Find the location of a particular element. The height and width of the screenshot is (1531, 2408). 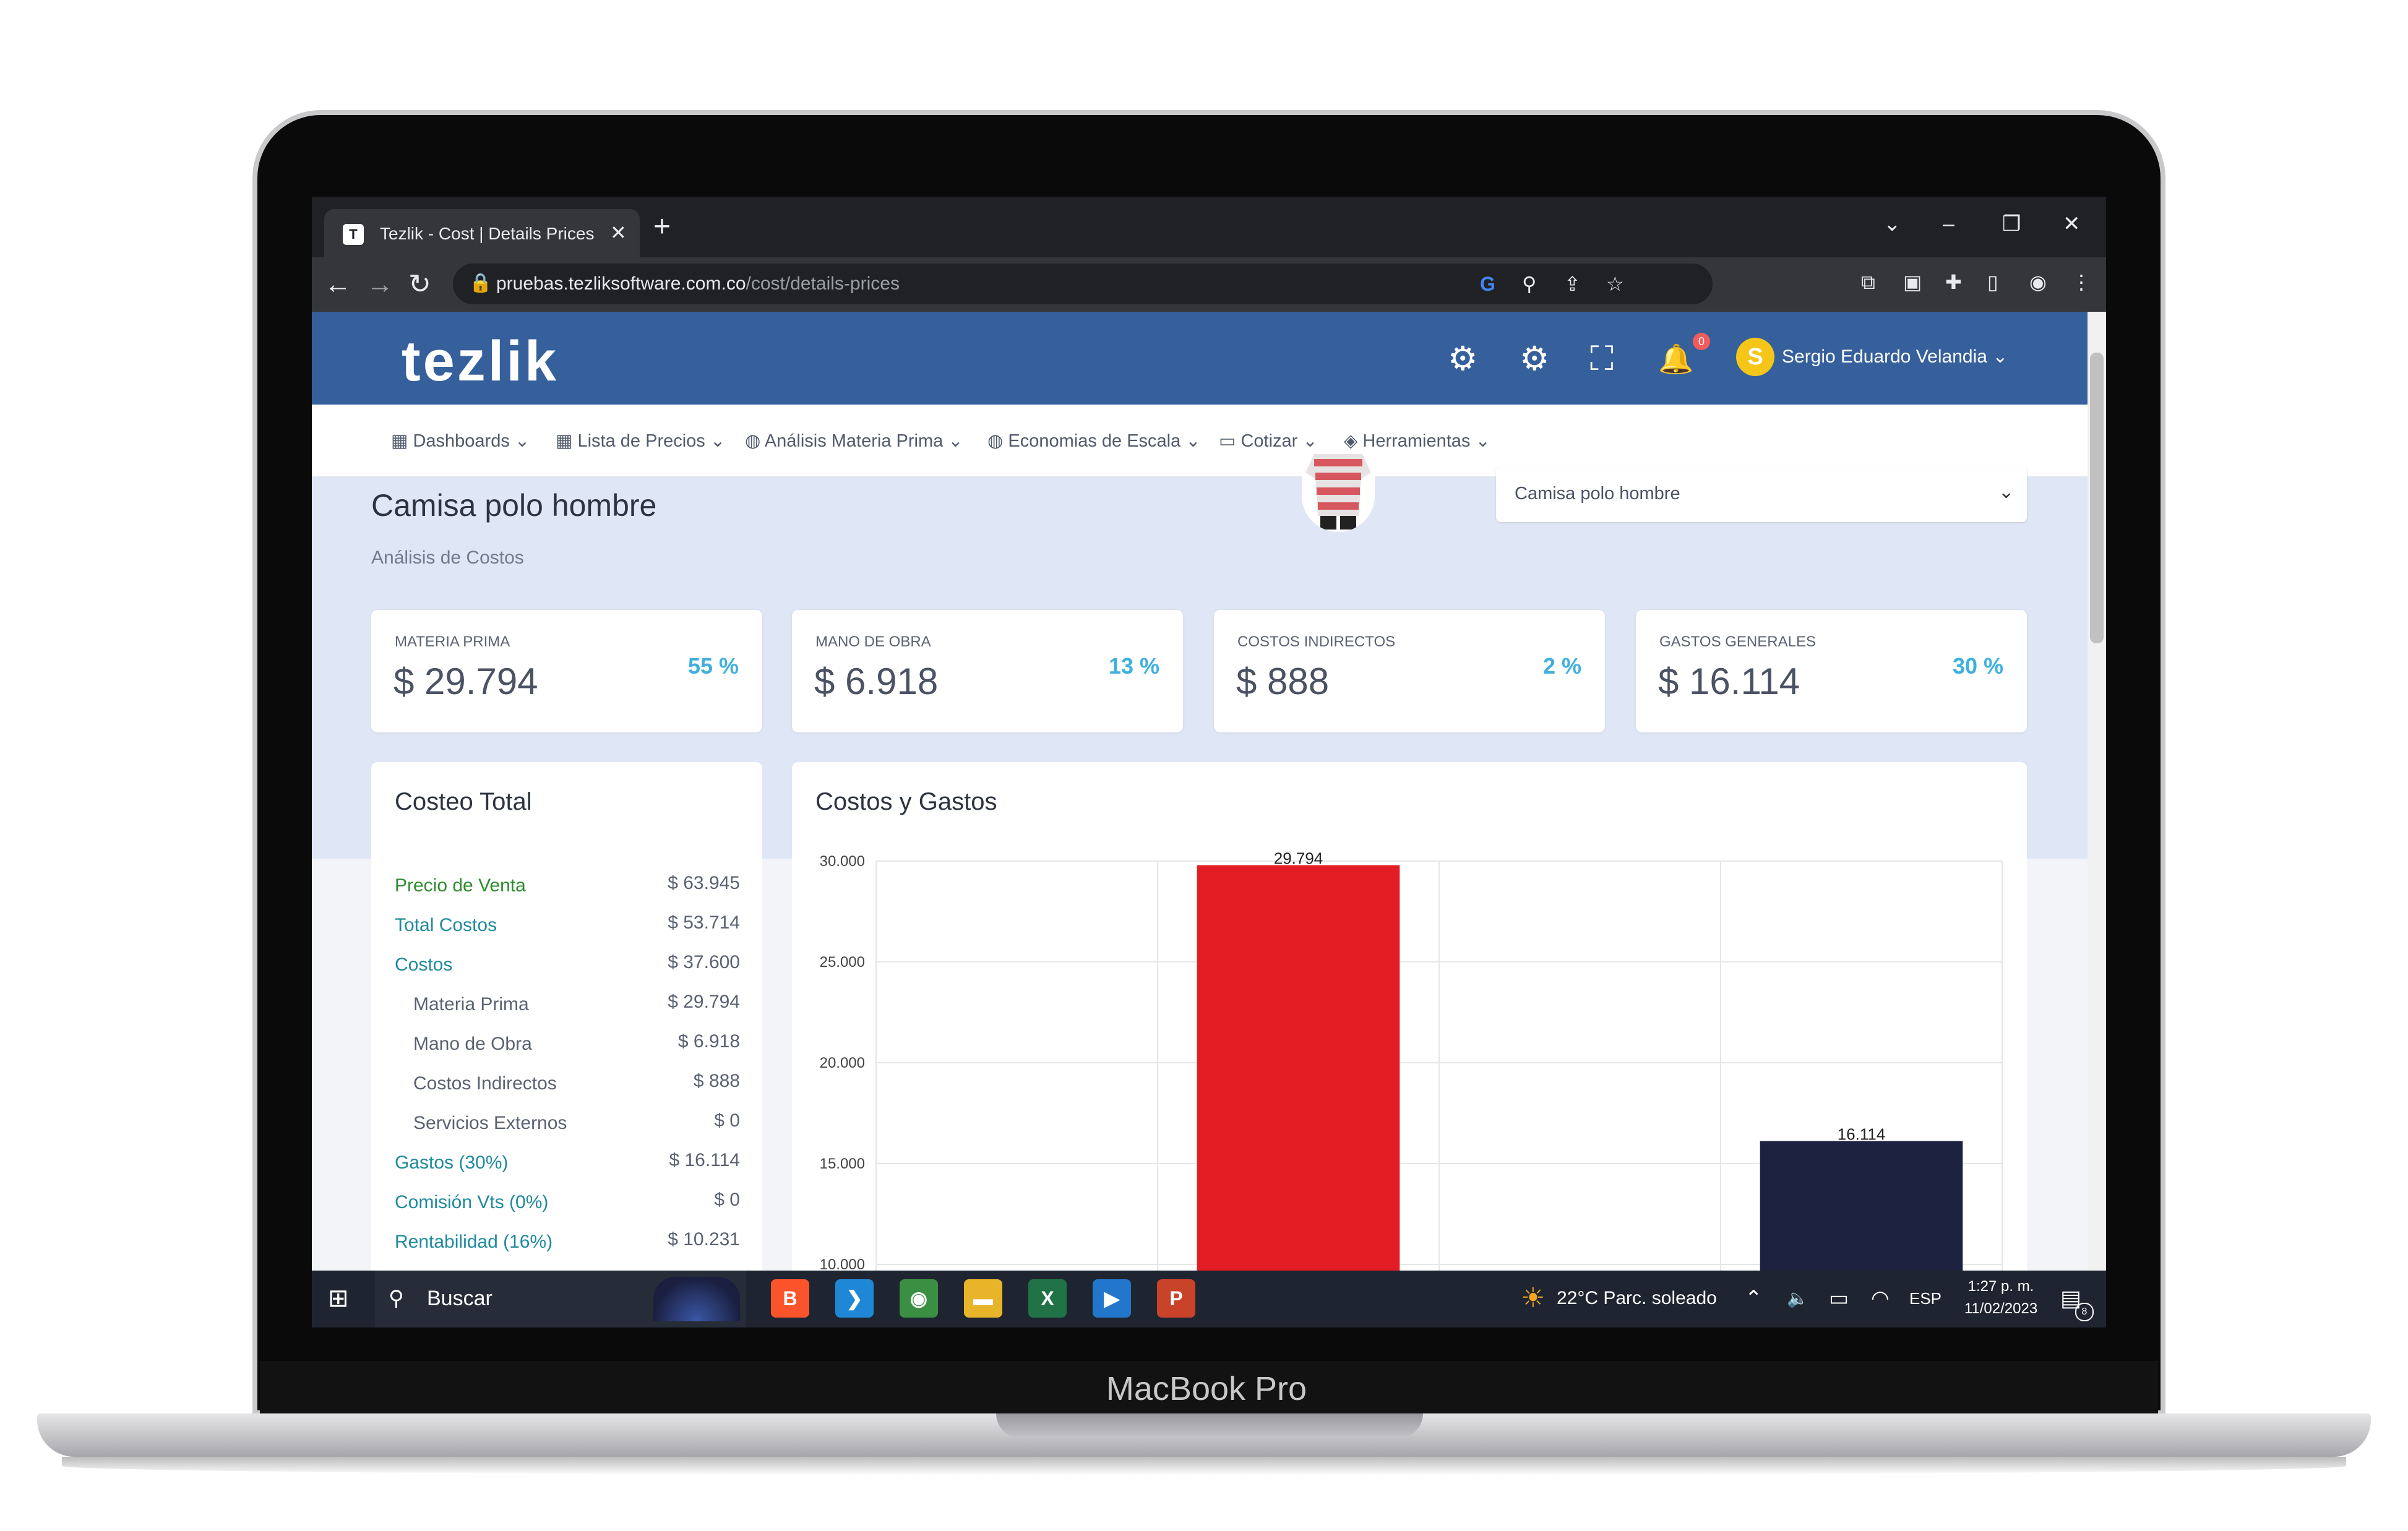

new-tab-icon: + is located at coordinates (662, 227).